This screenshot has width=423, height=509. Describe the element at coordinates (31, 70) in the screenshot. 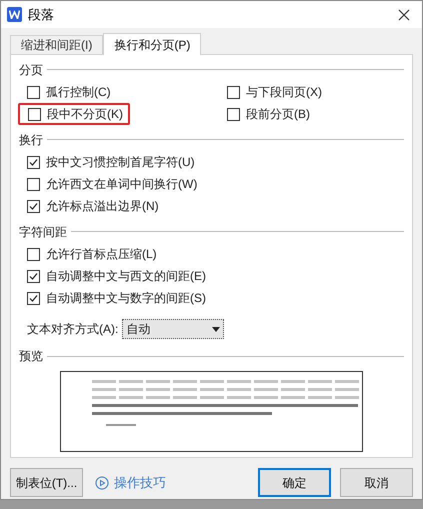

I see `section-title: 分页` at that location.